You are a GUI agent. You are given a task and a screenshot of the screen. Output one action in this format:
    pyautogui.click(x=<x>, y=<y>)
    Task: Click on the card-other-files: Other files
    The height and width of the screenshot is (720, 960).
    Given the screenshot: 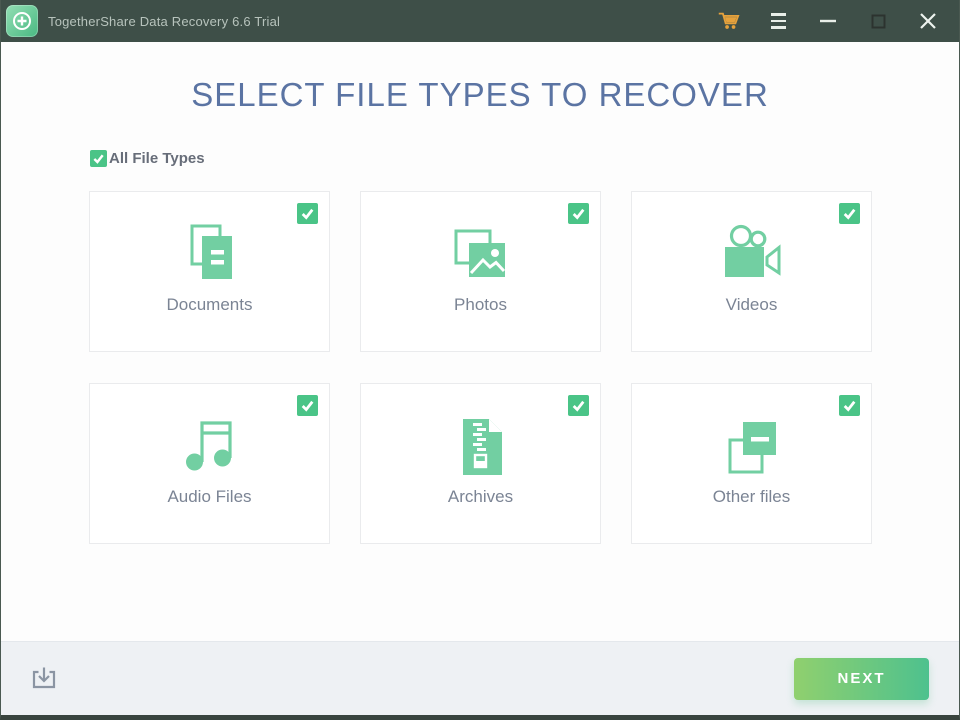 What is the action you would take?
    pyautogui.click(x=751, y=463)
    